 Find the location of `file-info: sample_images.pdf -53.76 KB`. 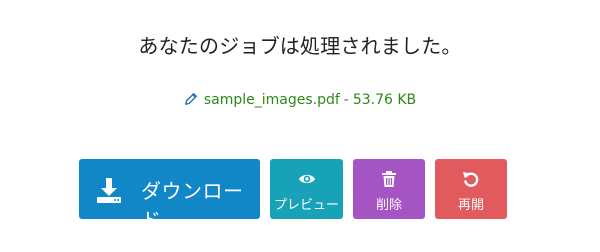

file-info: sample_images.pdf -53.76 KB is located at coordinates (300, 100).